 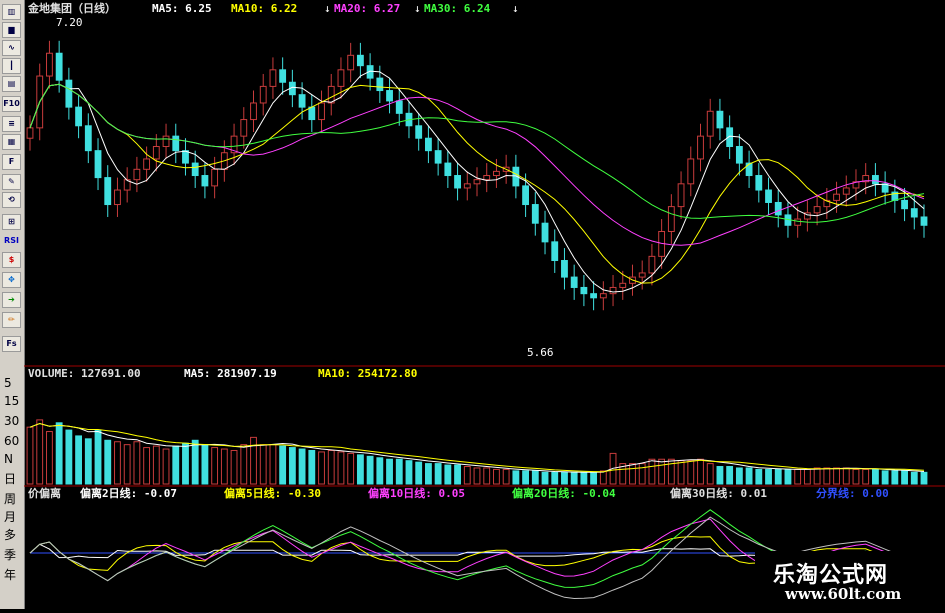 I want to click on period-5: 5, so click(x=8, y=383).